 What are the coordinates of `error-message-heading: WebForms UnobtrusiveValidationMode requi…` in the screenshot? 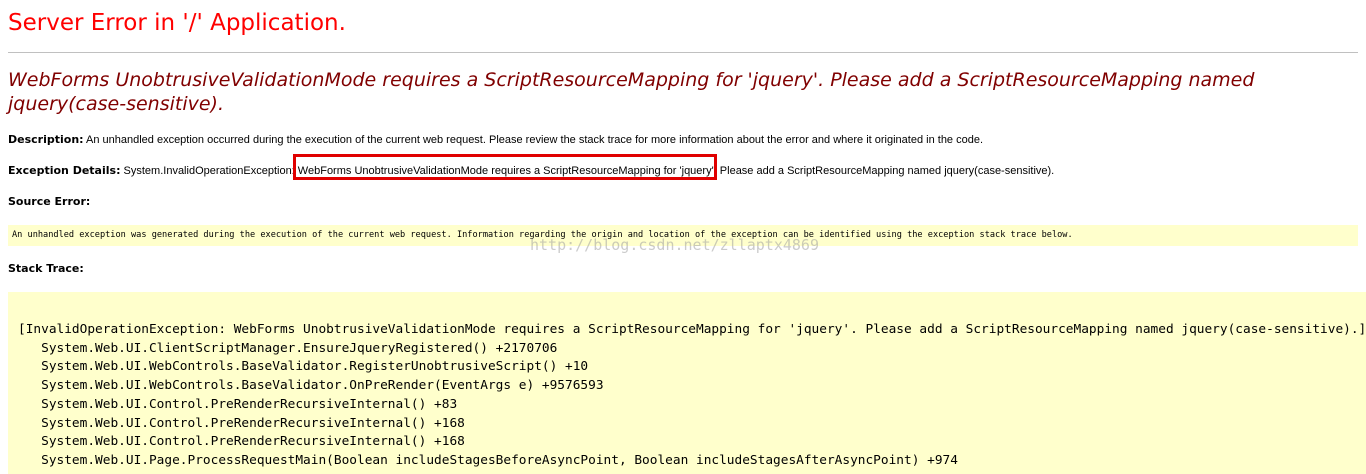 It's located at (631, 92).